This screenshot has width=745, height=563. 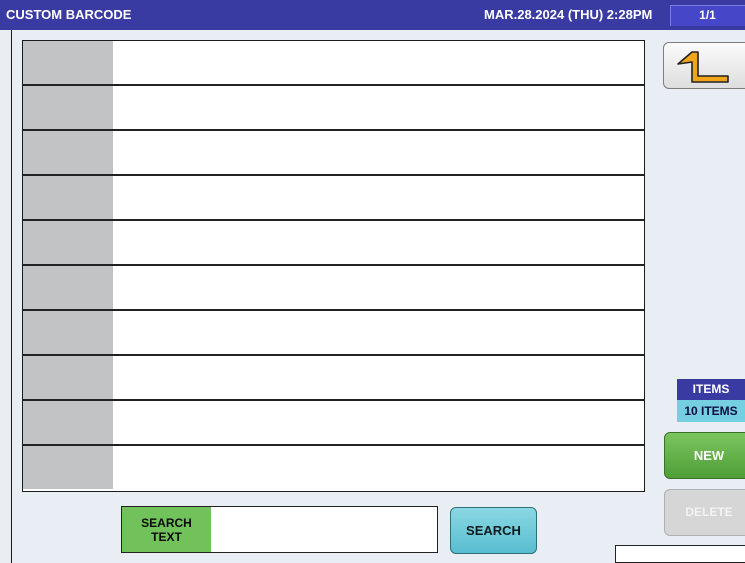 I want to click on page-indicator: 1/1, so click(x=707, y=15).